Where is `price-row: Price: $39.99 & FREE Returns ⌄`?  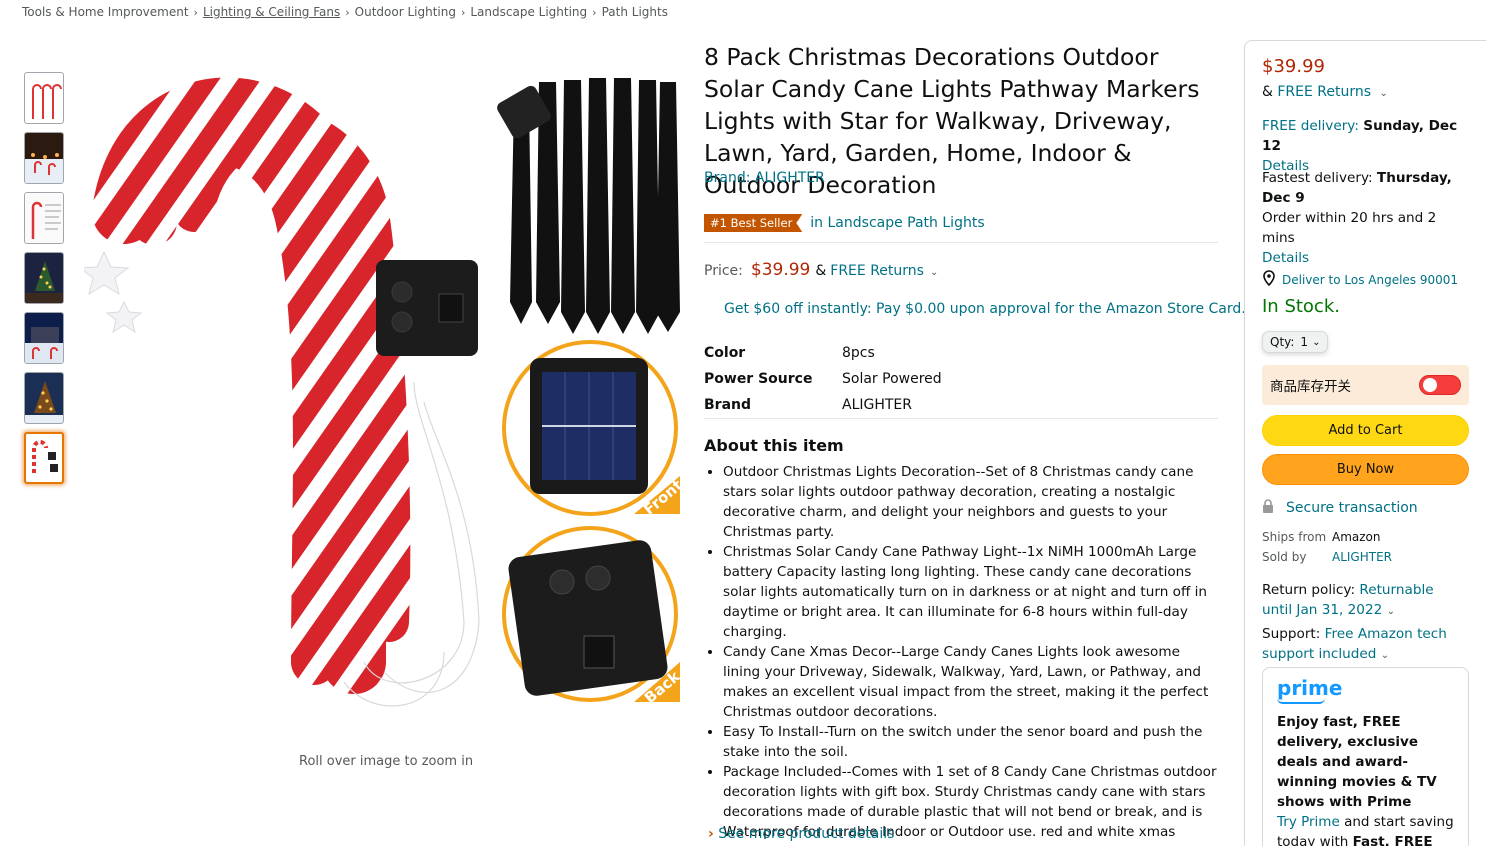 price-row: Price: $39.99 & FREE Returns ⌄ is located at coordinates (821, 270).